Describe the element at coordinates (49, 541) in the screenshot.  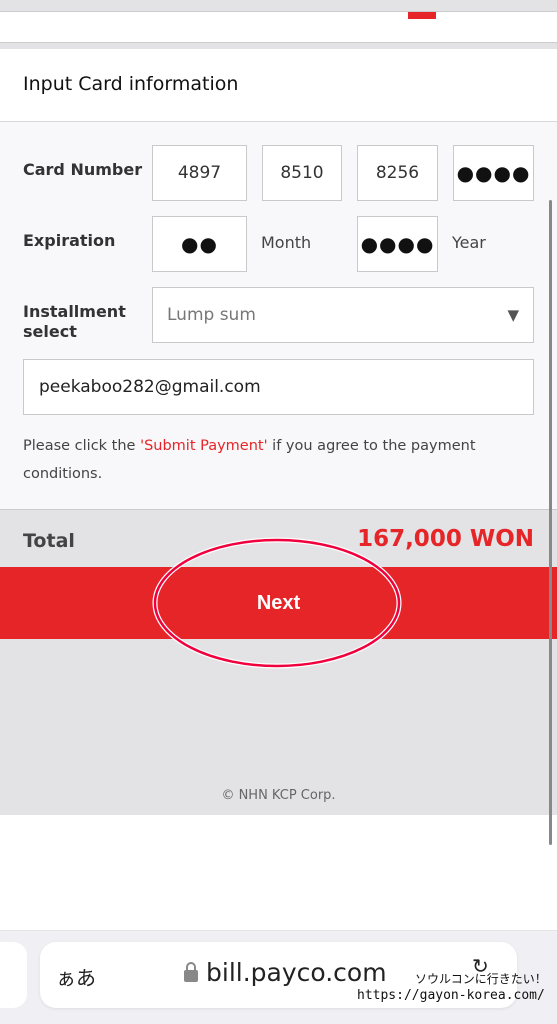
I see `total-label: Total` at that location.